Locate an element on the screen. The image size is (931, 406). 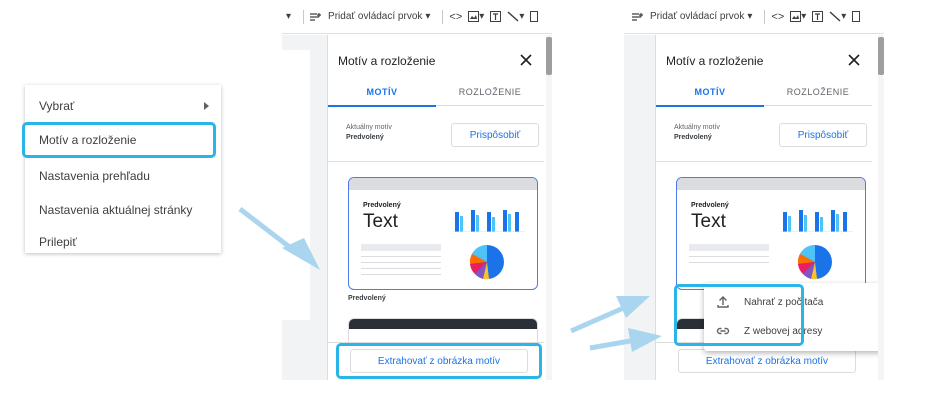
dropdown-arrow-icon: ▾ is located at coordinates (288, 16).